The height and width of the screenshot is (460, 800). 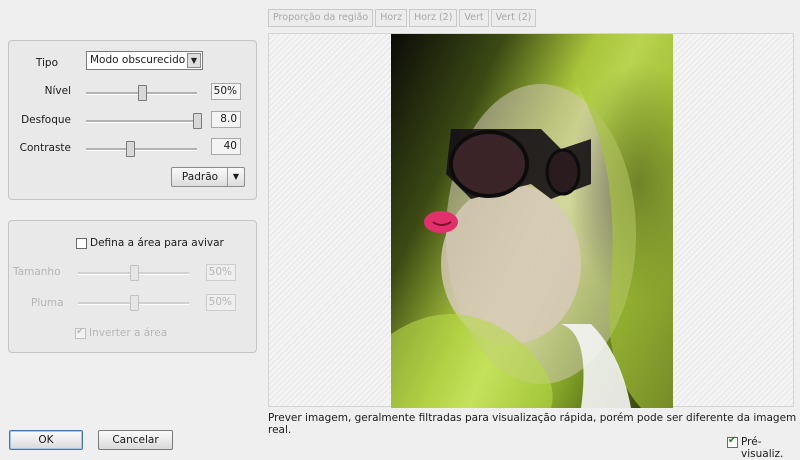 I want to click on default-split-button: Padrão ▼, so click(x=208, y=177).